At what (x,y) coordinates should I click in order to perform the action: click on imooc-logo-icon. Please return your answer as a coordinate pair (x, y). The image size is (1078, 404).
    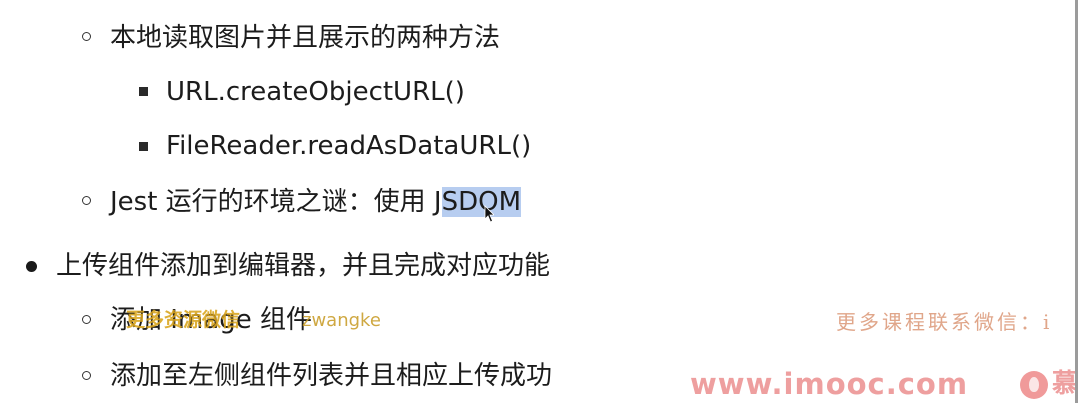
    Looking at the image, I should click on (1034, 385).